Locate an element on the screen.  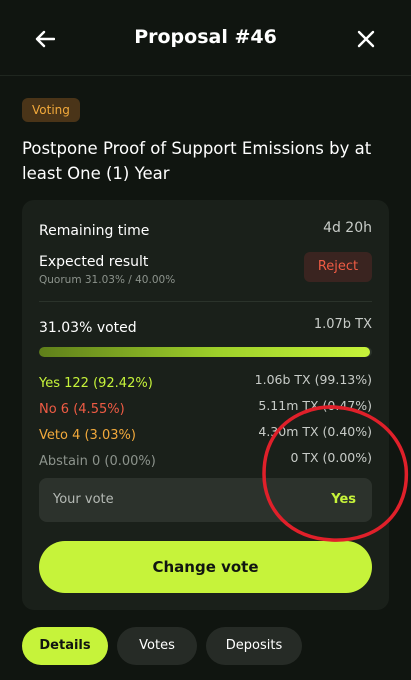
remaining-time-label: Remaining time is located at coordinates (94, 231).